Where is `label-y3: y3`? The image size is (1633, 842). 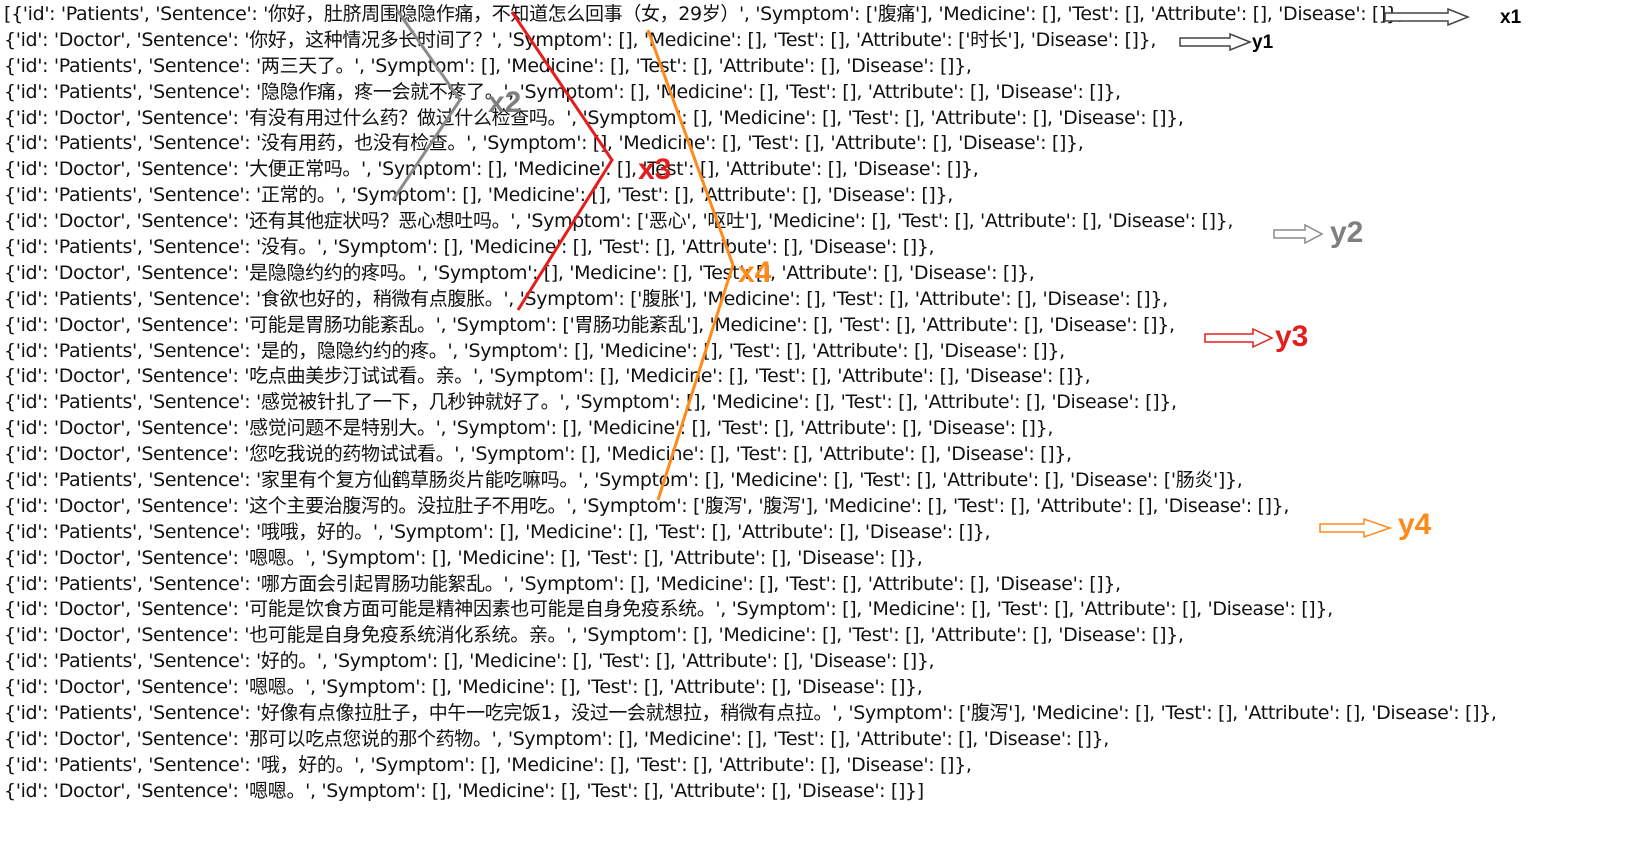 label-y3: y3 is located at coordinates (1292, 336).